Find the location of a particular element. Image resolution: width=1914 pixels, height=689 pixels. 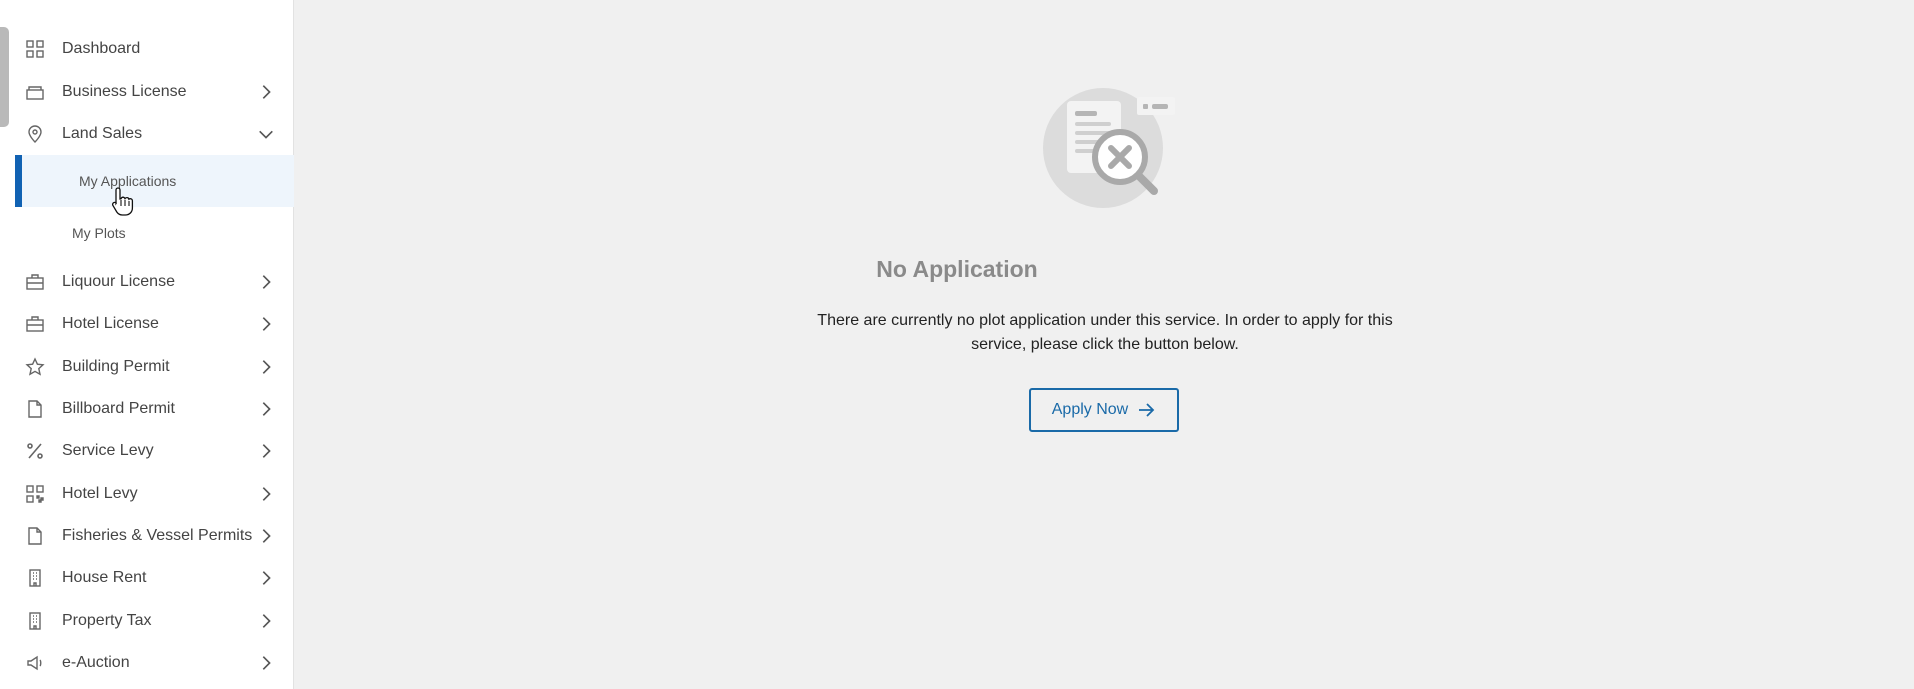

sidebar-item-business-license: Business License is located at coordinates (147, 92).